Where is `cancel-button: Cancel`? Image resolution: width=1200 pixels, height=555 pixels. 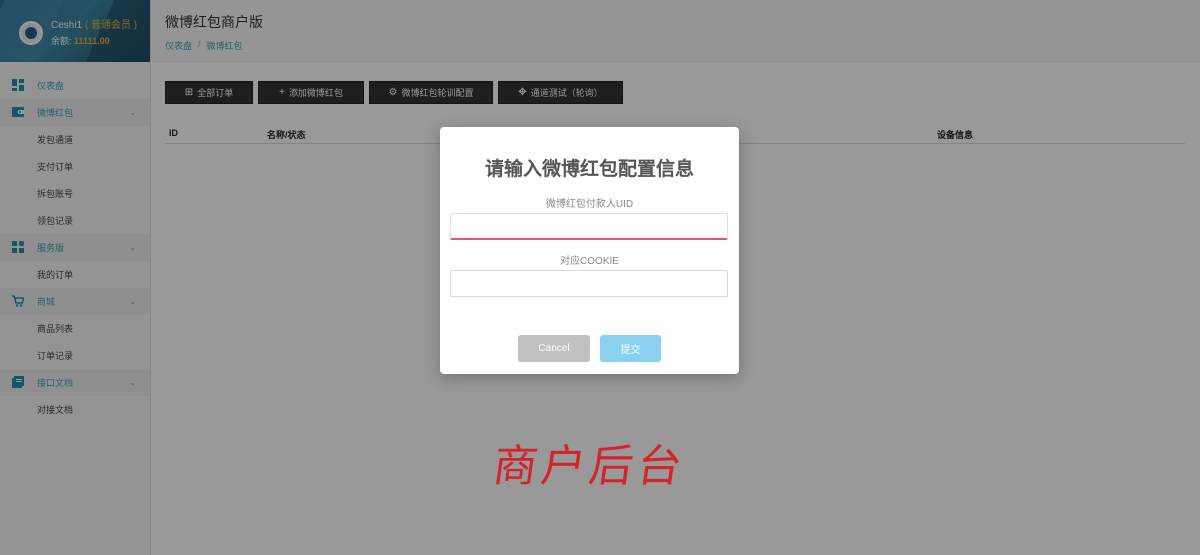
cancel-button: Cancel is located at coordinates (554, 348).